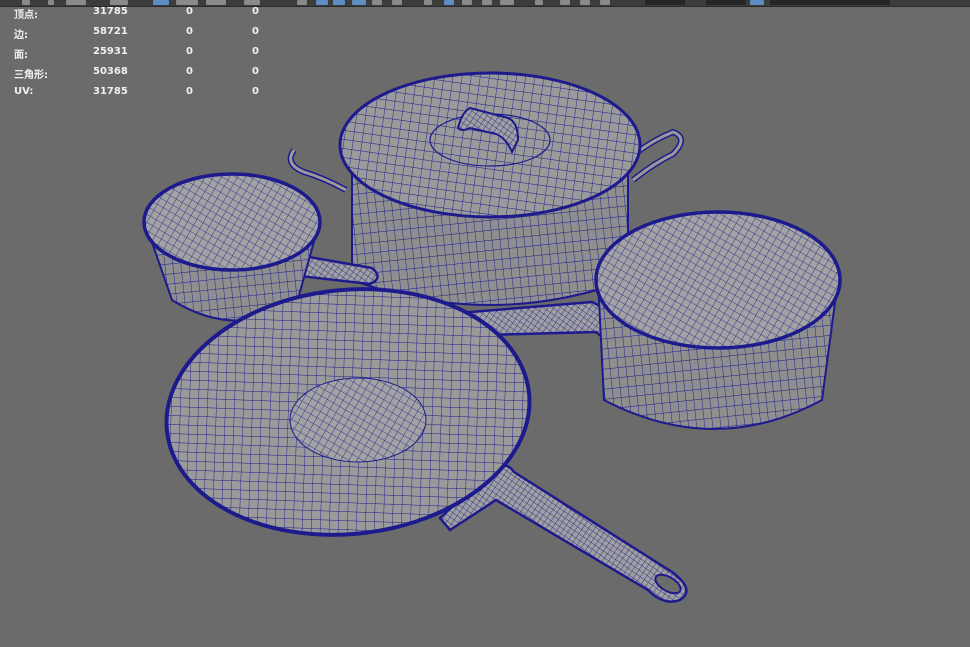 The width and height of the screenshot is (970, 647). Describe the element at coordinates (490, 145) in the screenshot. I see `pot-lid` at that location.